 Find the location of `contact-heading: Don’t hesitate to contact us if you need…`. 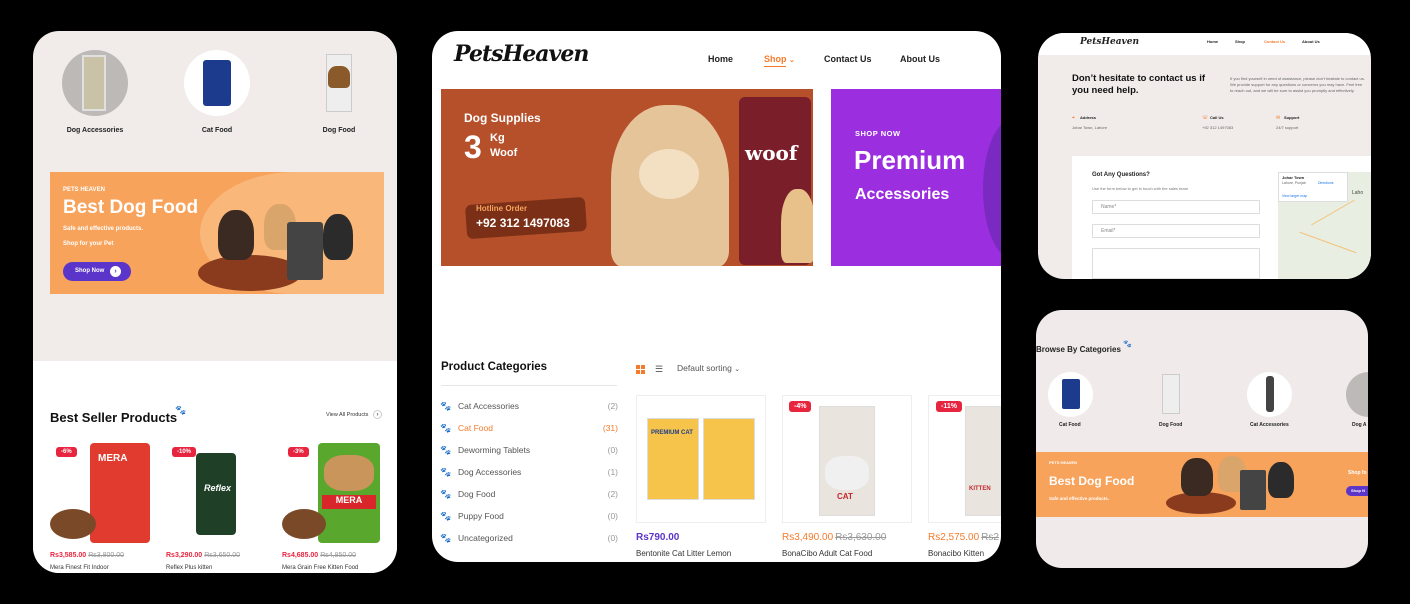

contact-heading: Don’t hesitate to contact us if you need… is located at coordinates (1139, 84).